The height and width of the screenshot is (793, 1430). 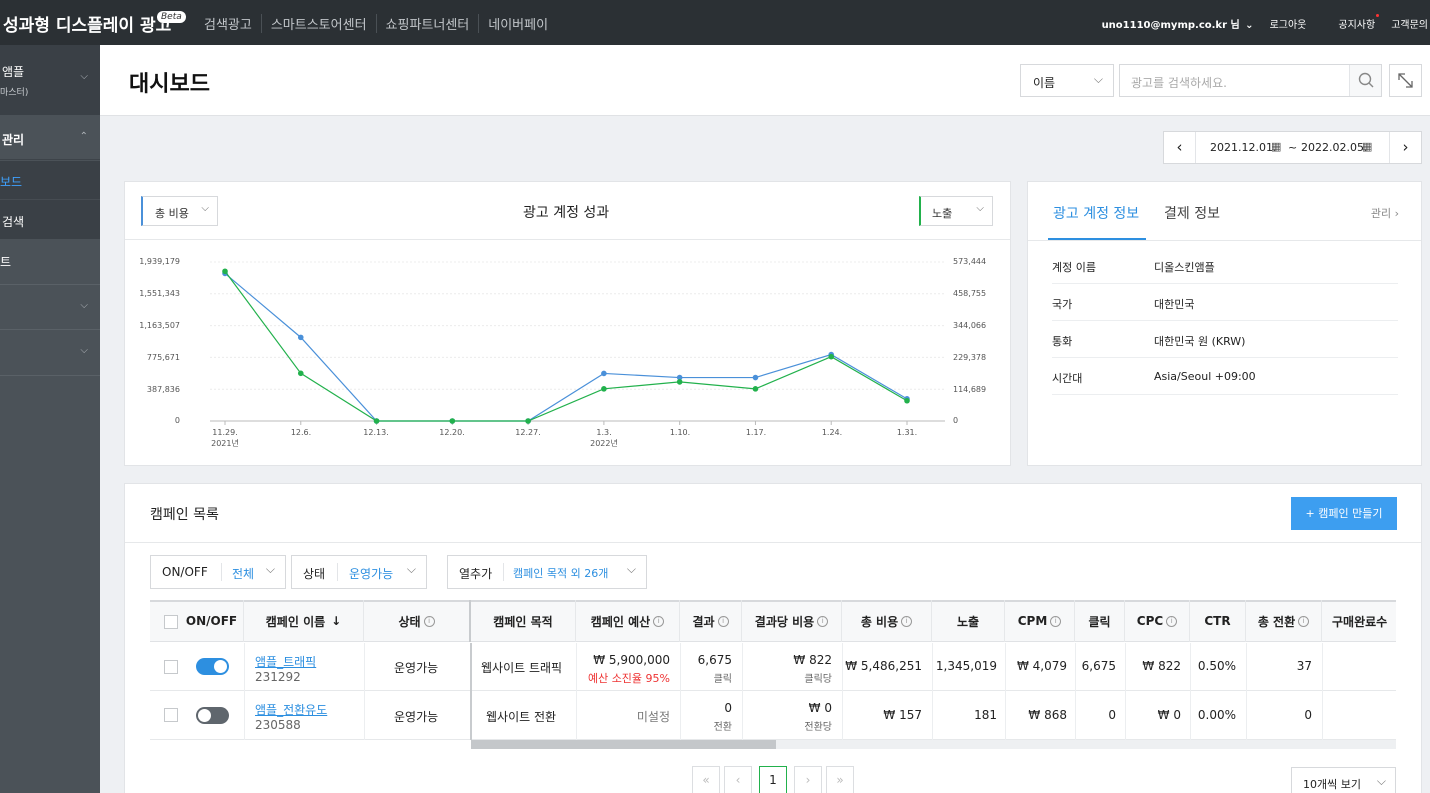 I want to click on last-page-button: », so click(x=840, y=779).